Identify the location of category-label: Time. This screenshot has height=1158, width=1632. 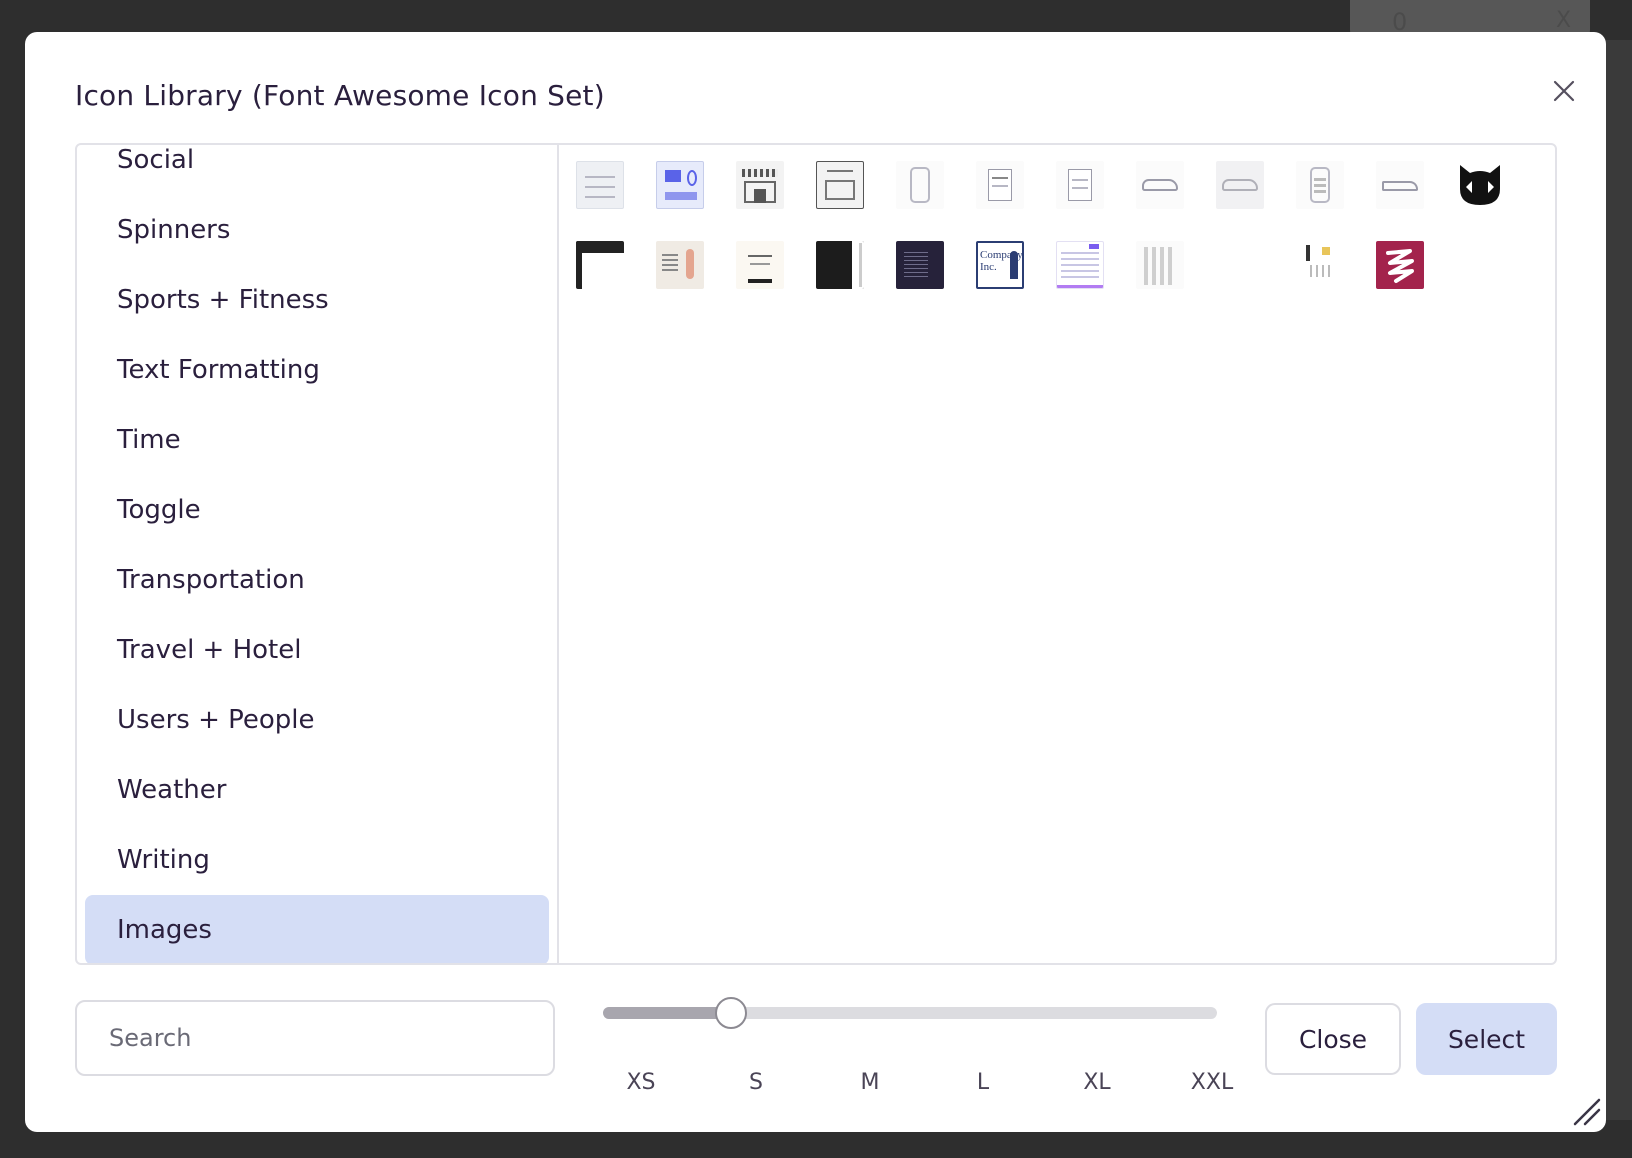
(149, 440).